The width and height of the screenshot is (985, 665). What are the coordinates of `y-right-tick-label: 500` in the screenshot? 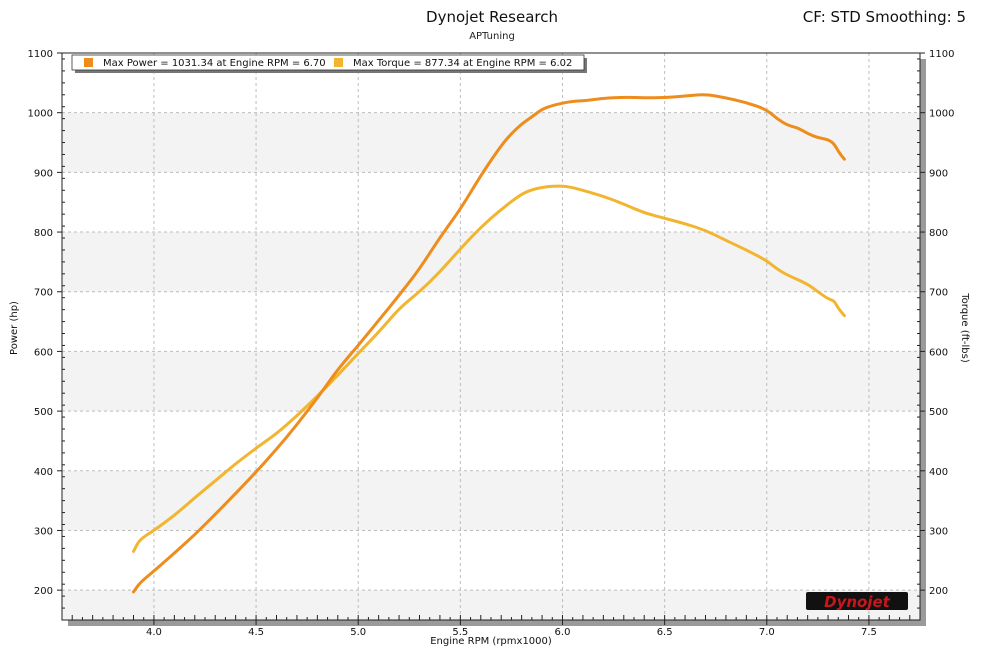 It's located at (938, 412).